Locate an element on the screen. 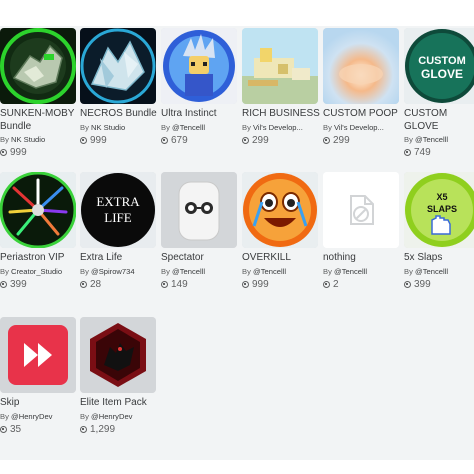 This screenshot has height=474, width=474. slaps-thumb-text-bottom: SLAPS is located at coordinates (442, 209).